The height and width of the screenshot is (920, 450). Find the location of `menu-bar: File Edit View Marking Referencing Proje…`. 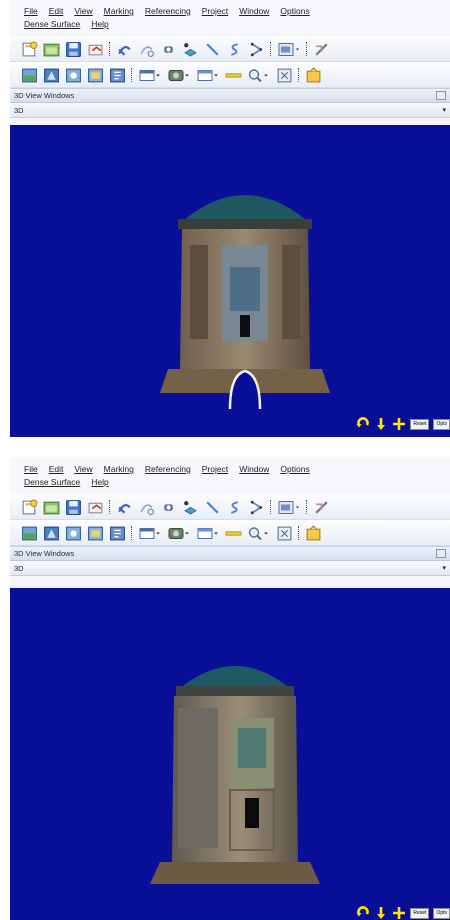

menu-bar: File Edit View Marking Referencing Proje… is located at coordinates (230, 476).